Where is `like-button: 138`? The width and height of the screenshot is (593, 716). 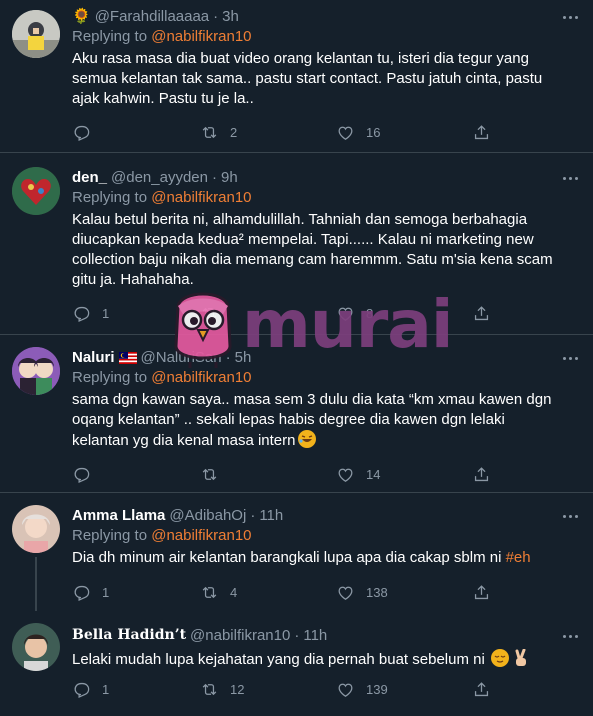 like-button: 138 is located at coordinates (362, 592).